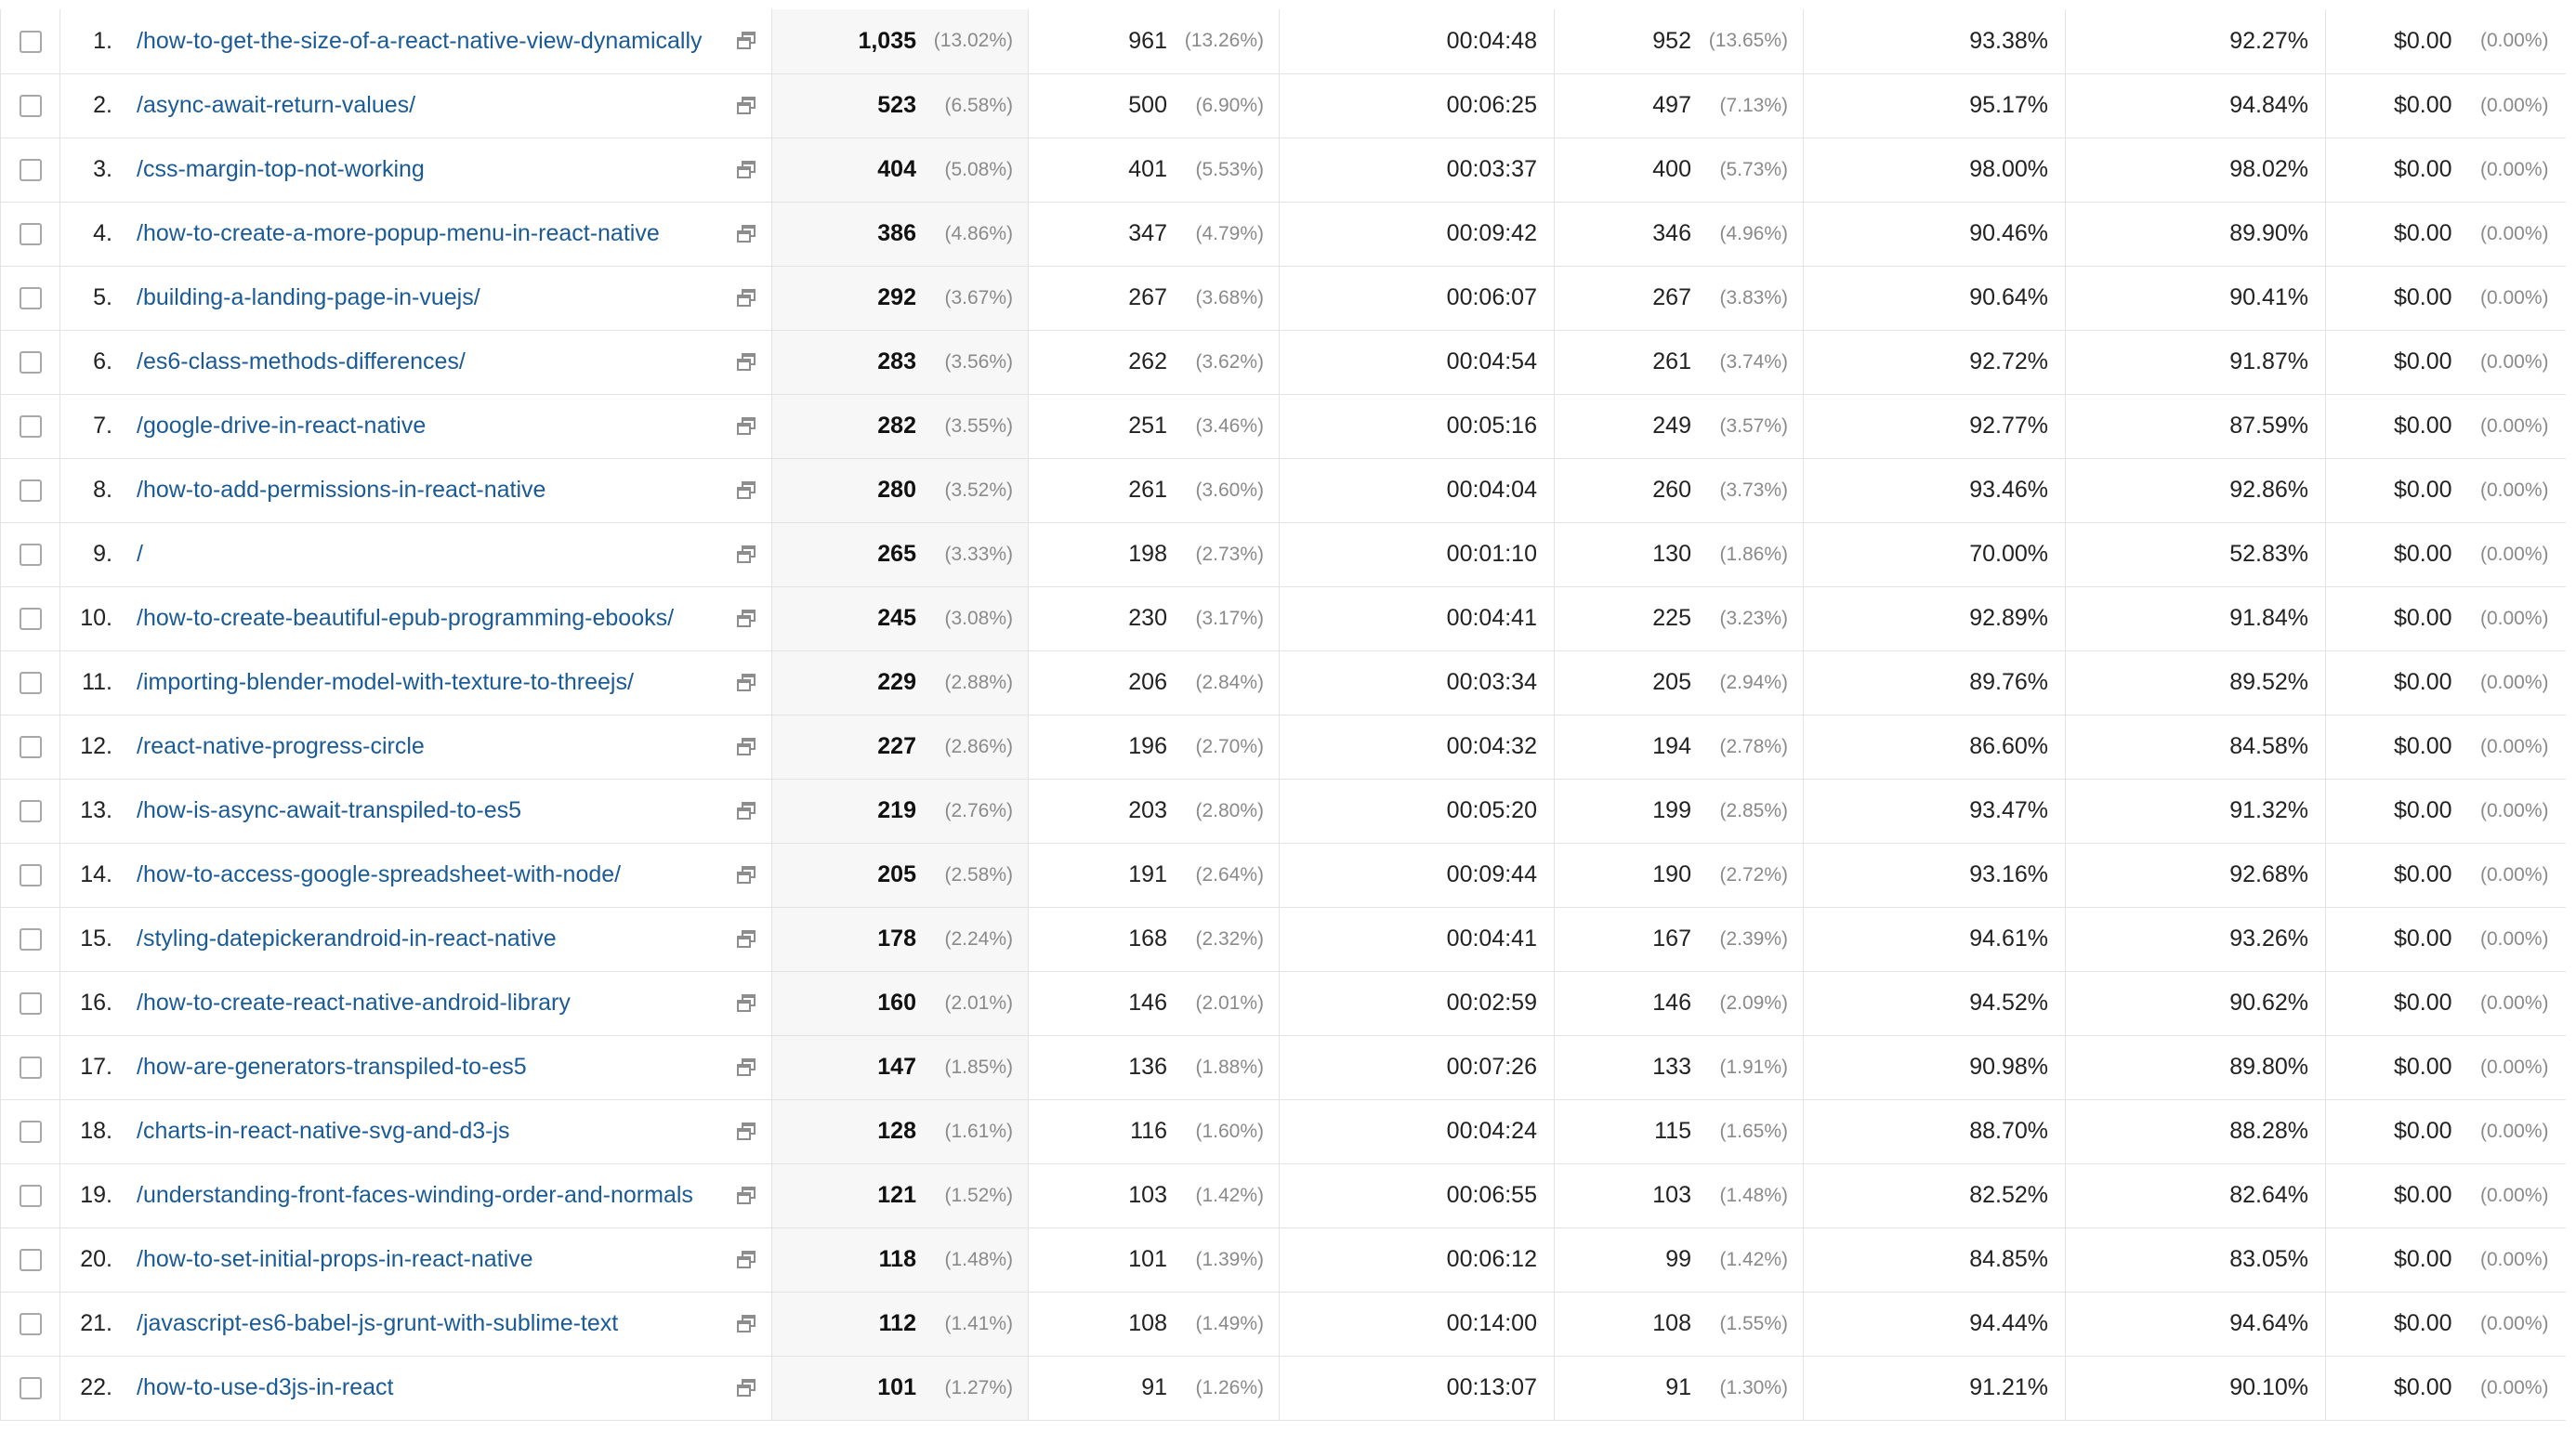 Image resolution: width=2576 pixels, height=1444 pixels. What do you see at coordinates (1671, 40) in the screenshot?
I see `entrances-value: 952` at bounding box center [1671, 40].